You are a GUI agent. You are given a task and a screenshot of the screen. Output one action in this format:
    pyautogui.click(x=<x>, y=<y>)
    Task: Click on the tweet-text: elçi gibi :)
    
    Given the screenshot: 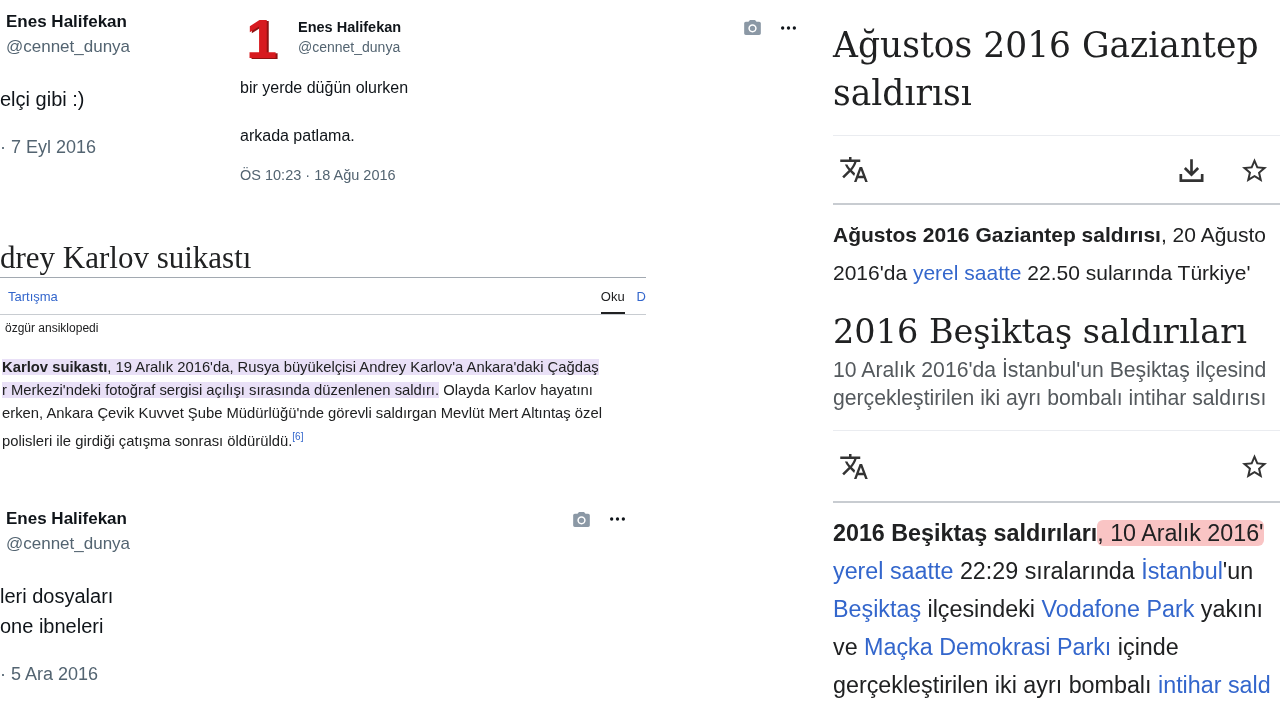 What is the action you would take?
    pyautogui.click(x=43, y=99)
    